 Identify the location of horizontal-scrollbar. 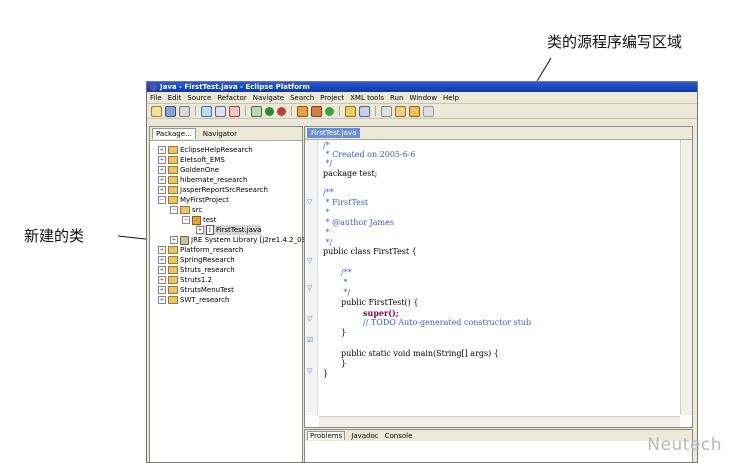
(499, 421).